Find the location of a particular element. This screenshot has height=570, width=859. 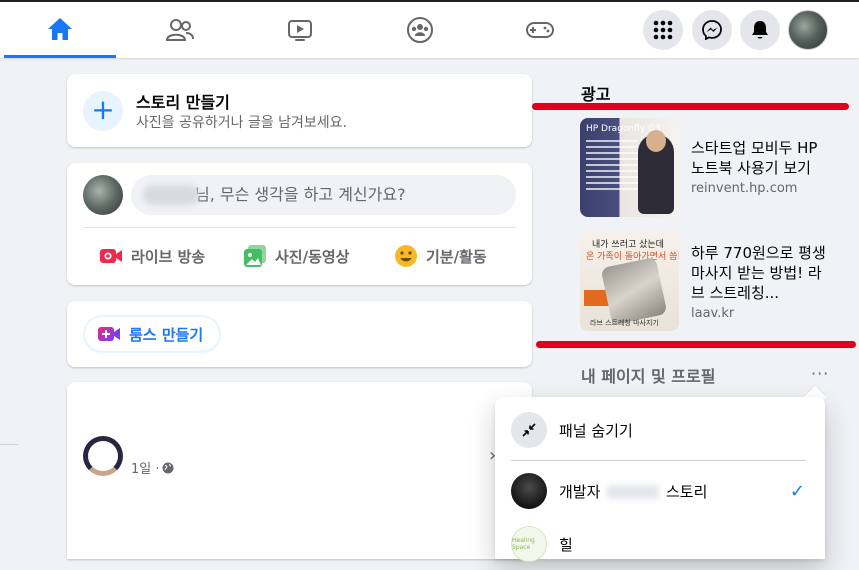

checkmark-icon: ✓ is located at coordinates (797, 491).